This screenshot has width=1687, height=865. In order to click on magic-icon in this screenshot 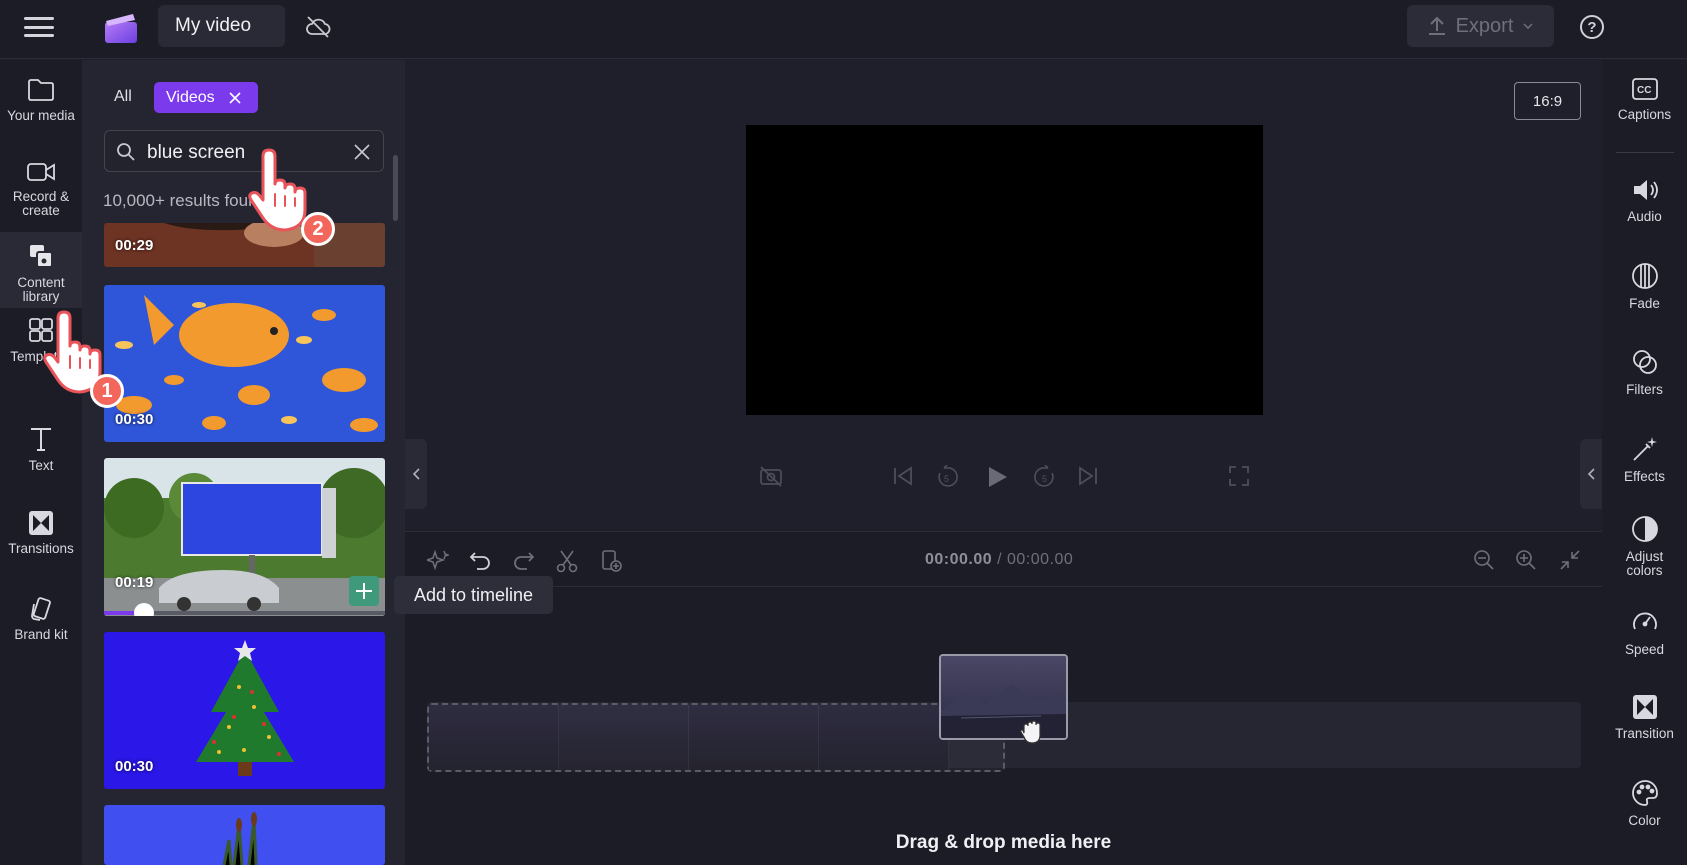, I will do `click(438, 560)`.